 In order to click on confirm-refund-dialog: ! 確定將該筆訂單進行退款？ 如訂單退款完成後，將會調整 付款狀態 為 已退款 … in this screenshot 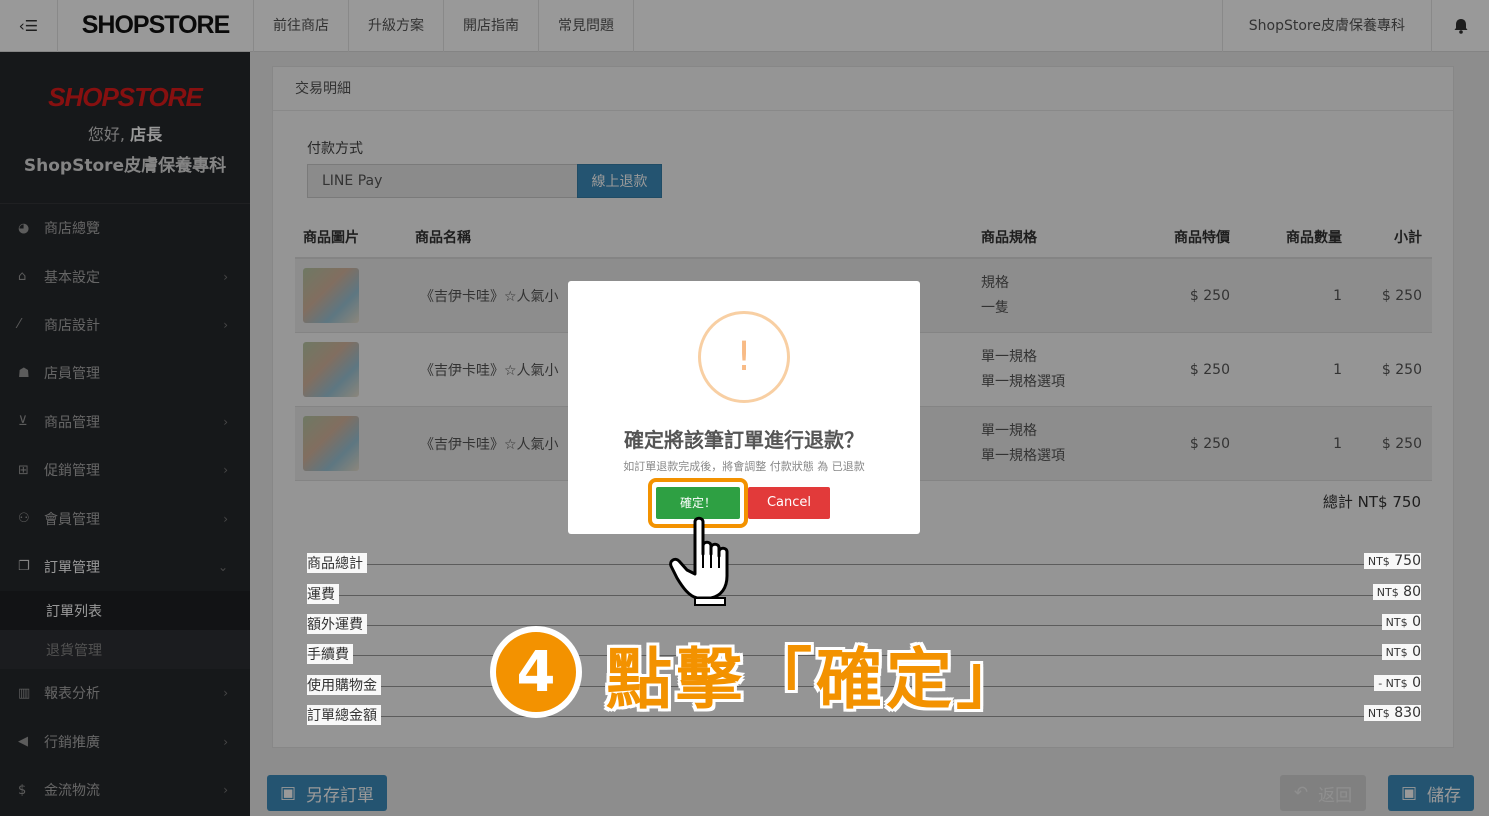, I will do `click(744, 407)`.